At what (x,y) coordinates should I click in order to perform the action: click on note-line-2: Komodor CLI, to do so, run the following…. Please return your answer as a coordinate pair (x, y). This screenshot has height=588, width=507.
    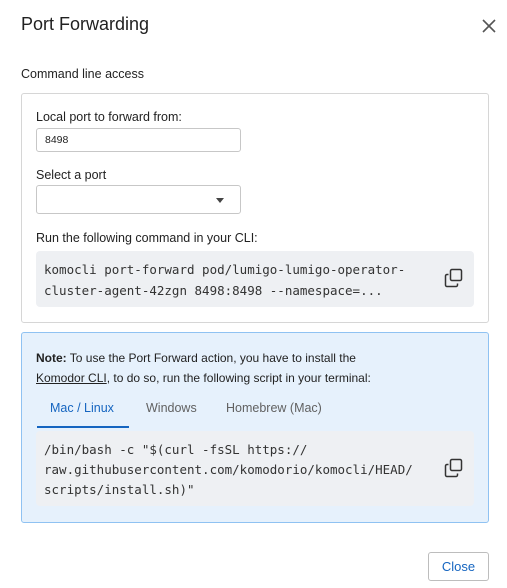
    Looking at the image, I should click on (203, 378).